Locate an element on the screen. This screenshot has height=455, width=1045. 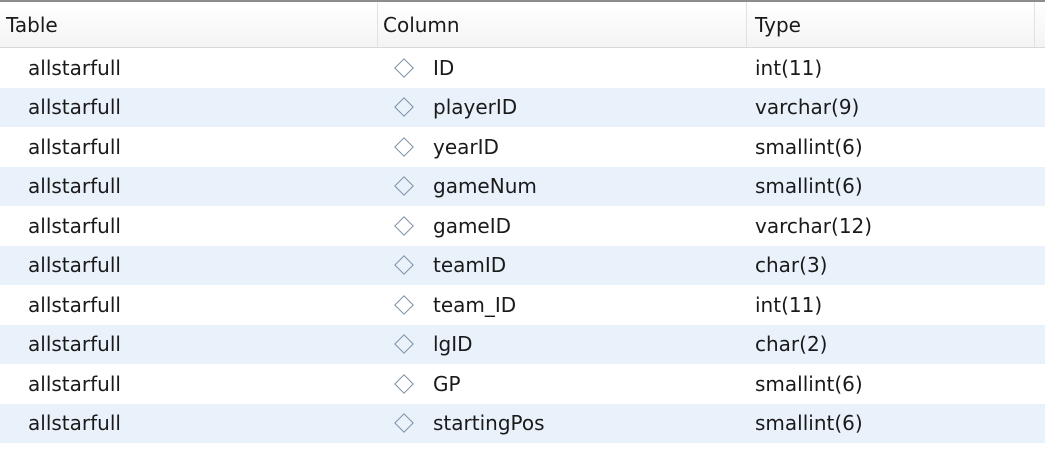
column-name: gameNum is located at coordinates (485, 186).